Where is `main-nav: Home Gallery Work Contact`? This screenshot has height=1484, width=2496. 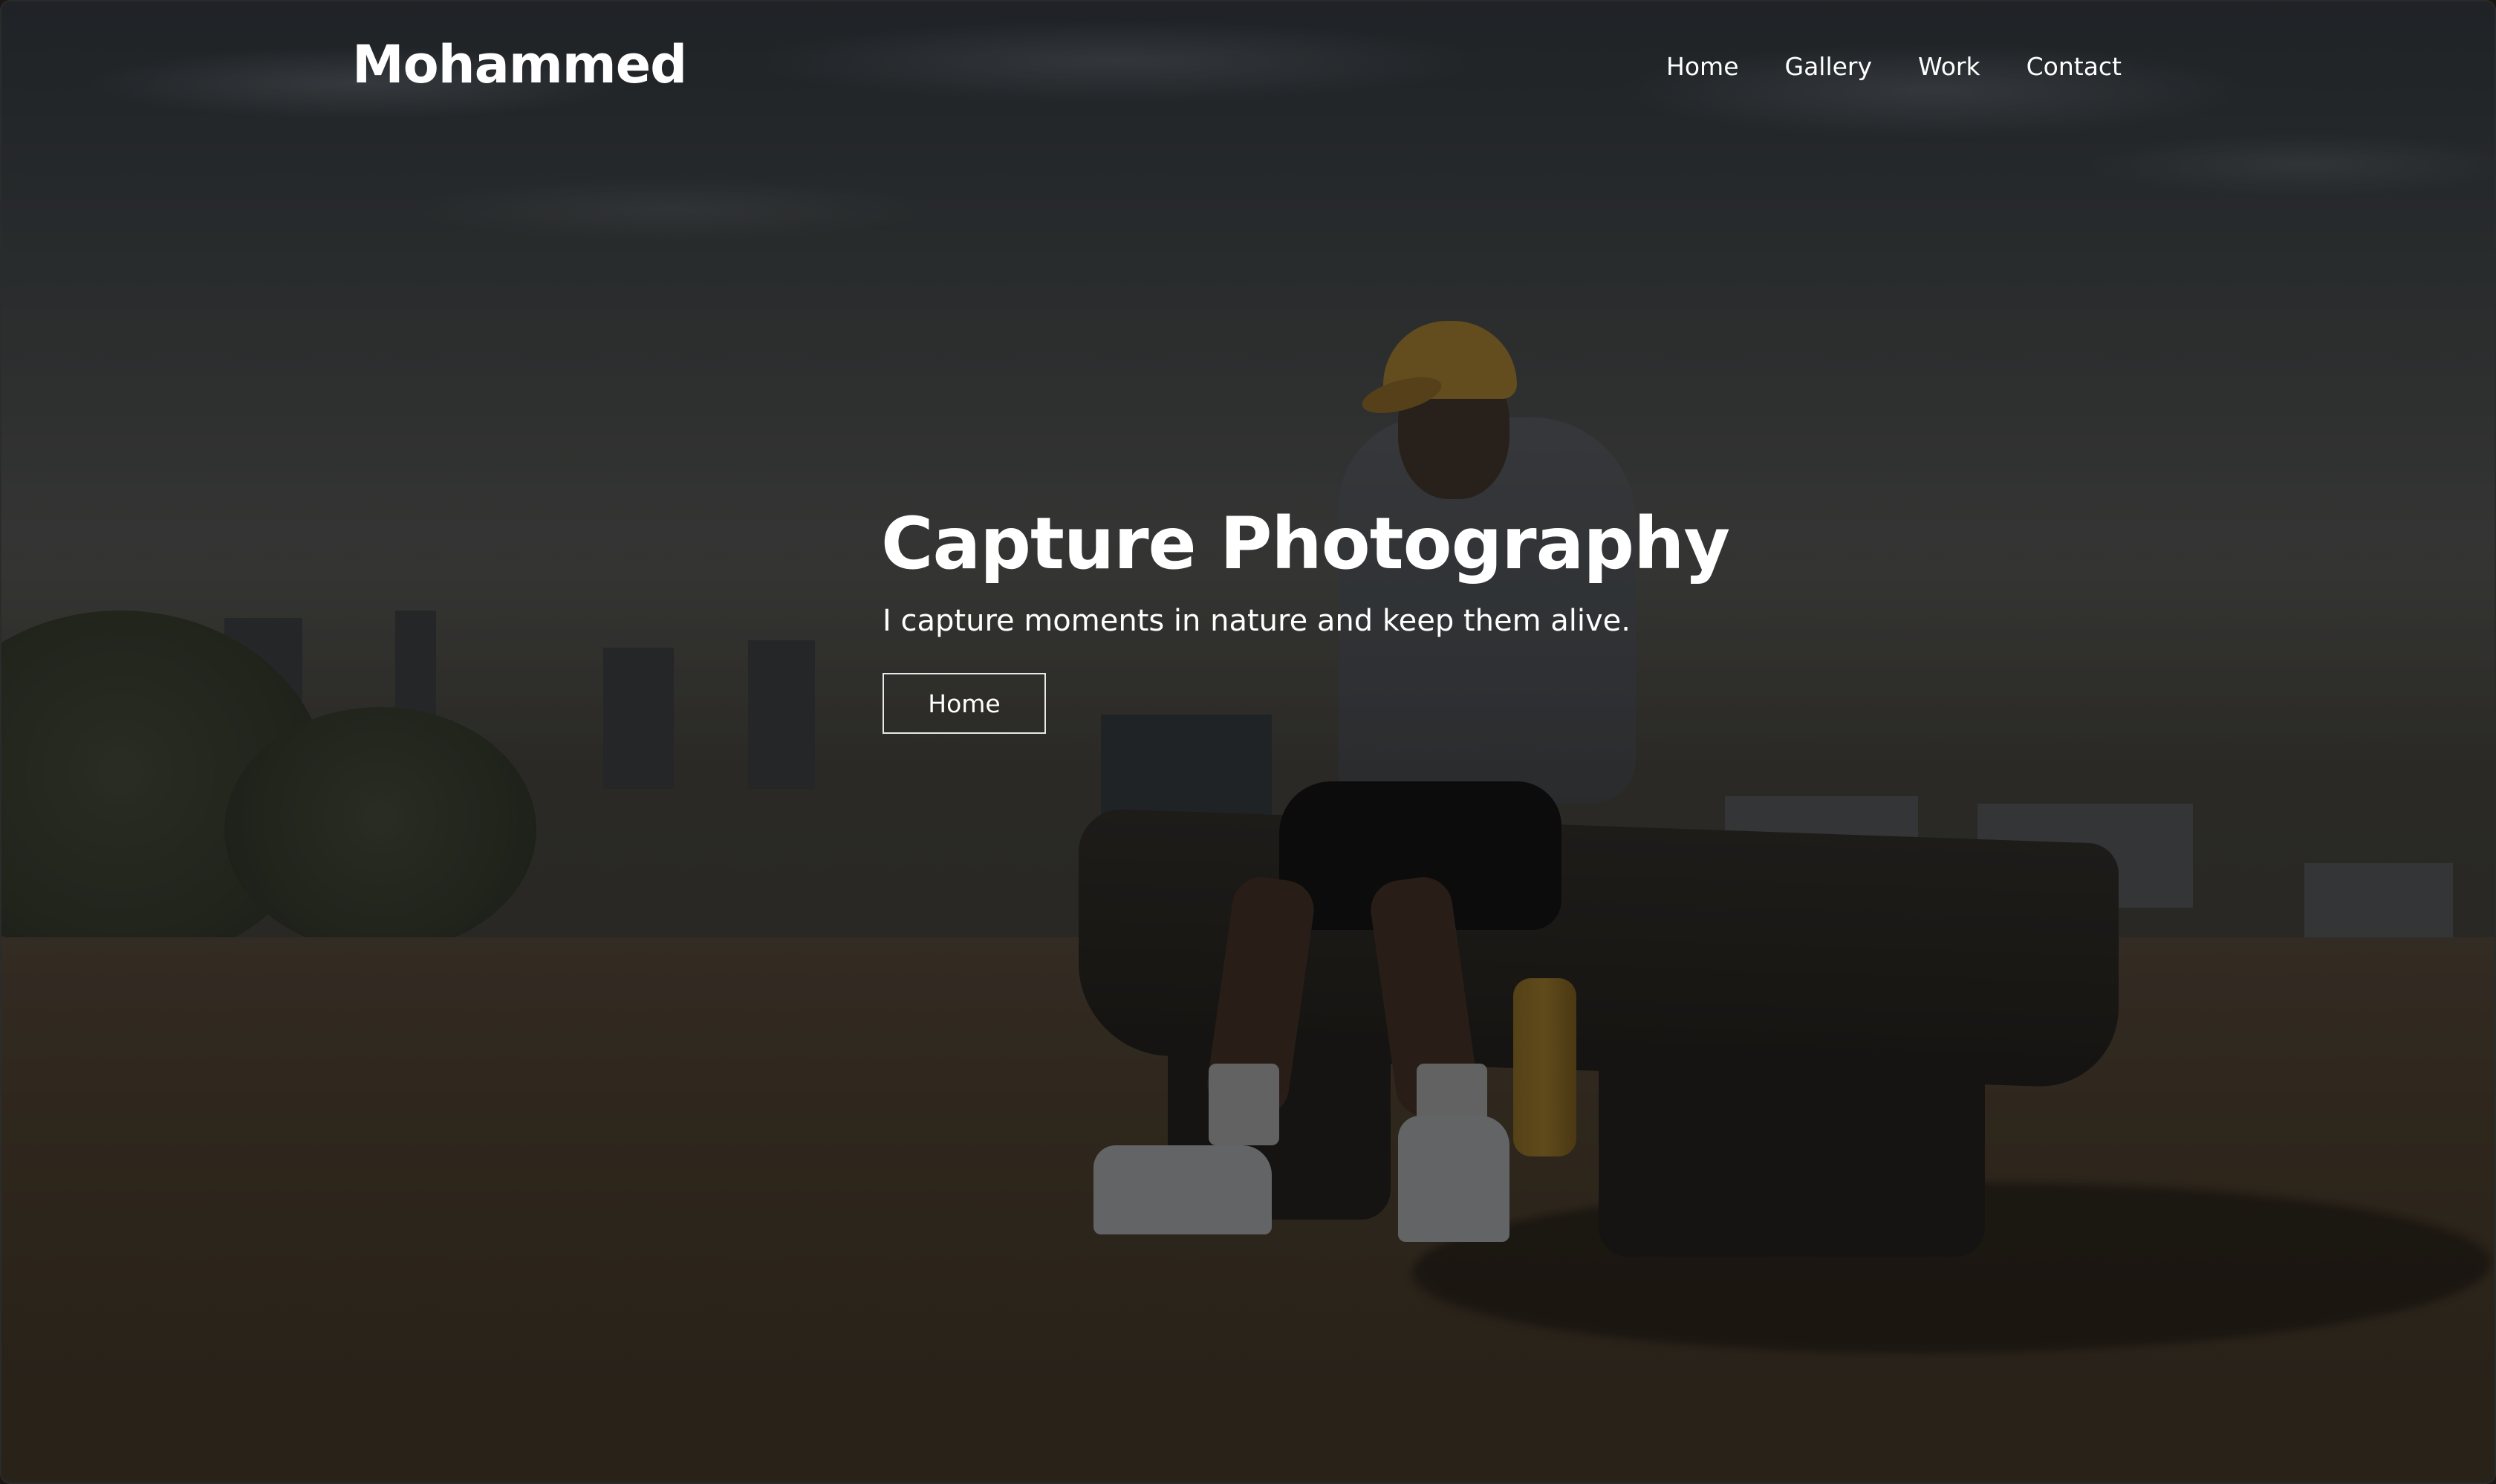
main-nav: Home Gallery Work Contact is located at coordinates (1894, 67).